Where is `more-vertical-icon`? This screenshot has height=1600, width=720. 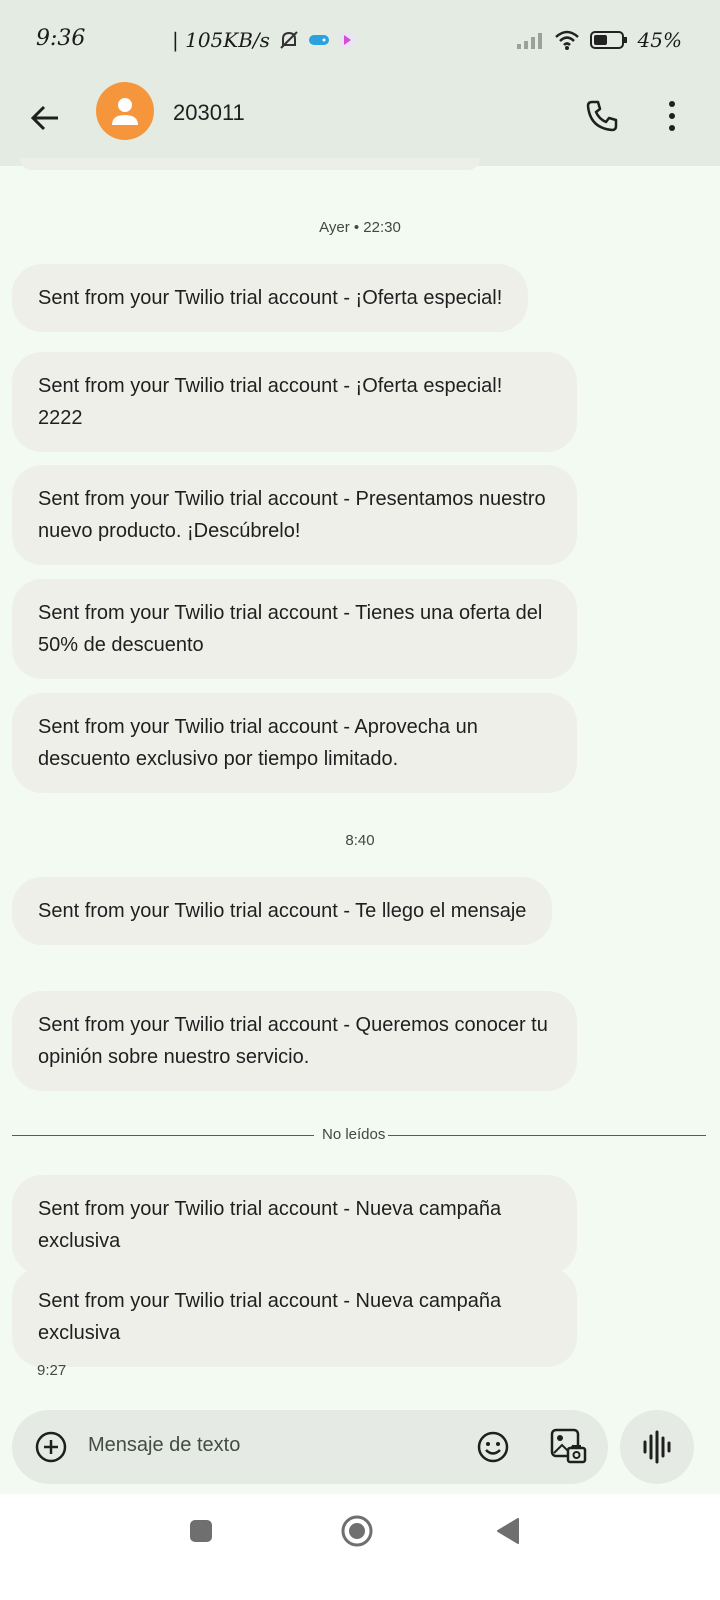
more-vertical-icon is located at coordinates (672, 116).